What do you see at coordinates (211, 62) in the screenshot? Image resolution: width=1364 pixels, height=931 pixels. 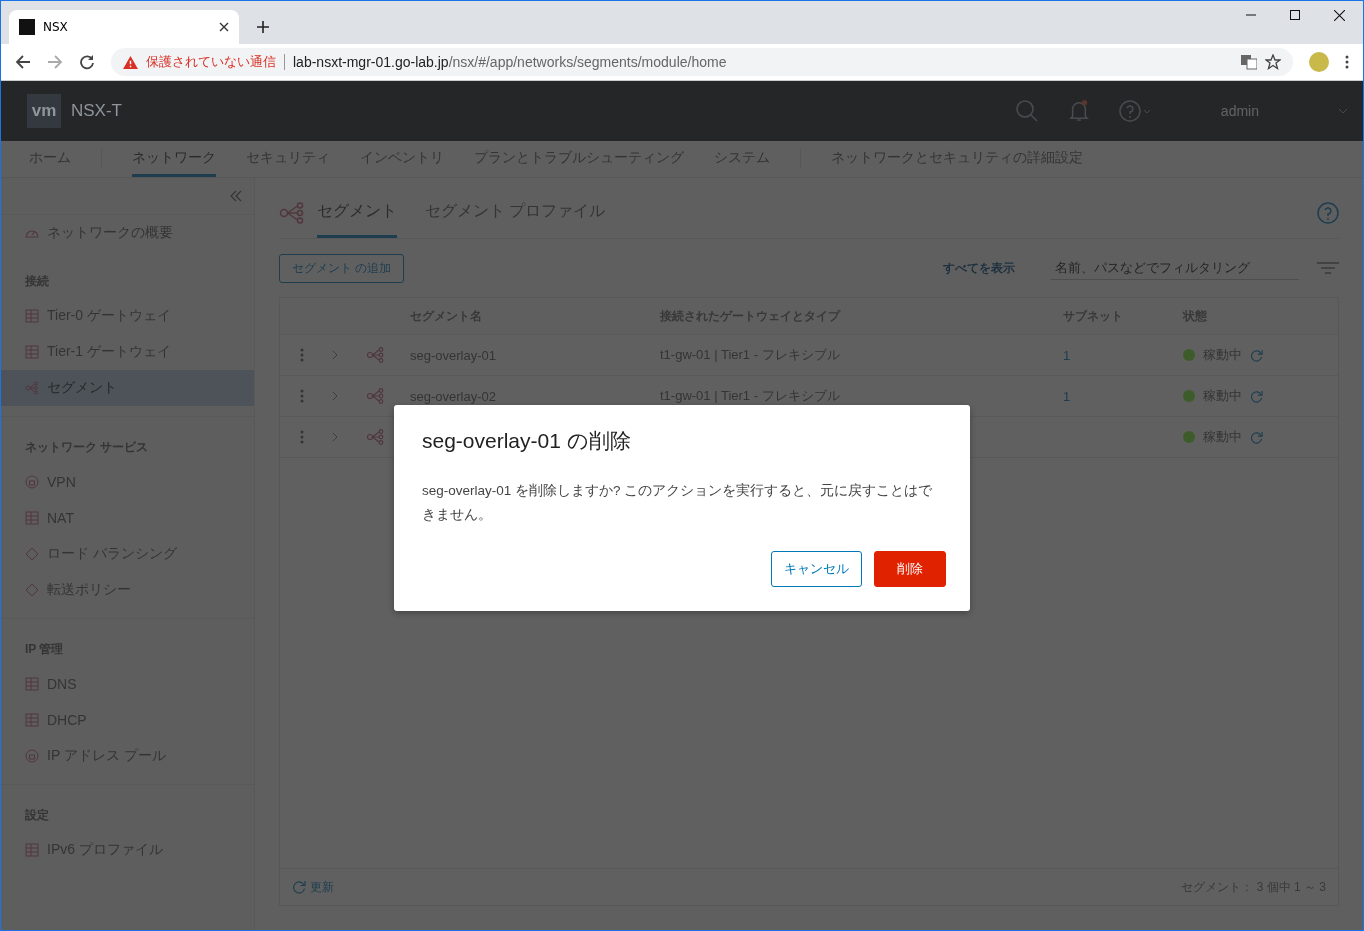 I see `security-warning: 保護されていない通信` at bounding box center [211, 62].